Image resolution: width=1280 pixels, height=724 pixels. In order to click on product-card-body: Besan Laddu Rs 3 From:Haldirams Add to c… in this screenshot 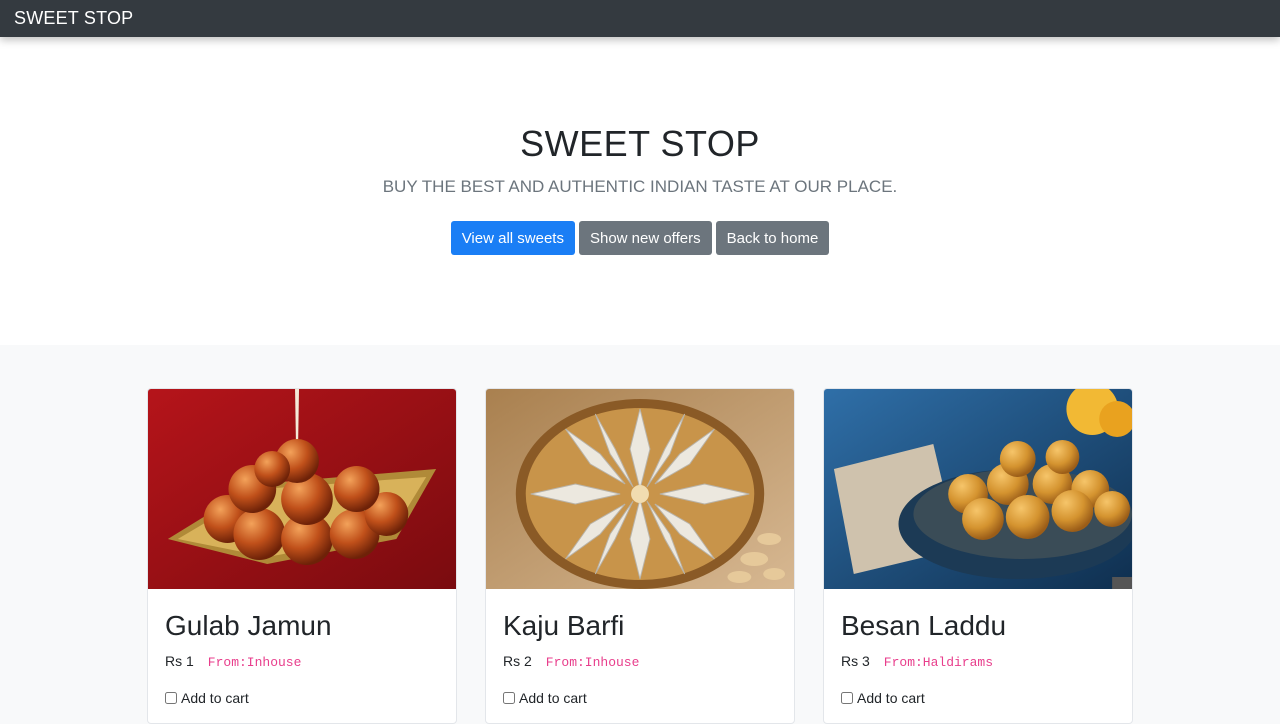, I will do `click(978, 656)`.